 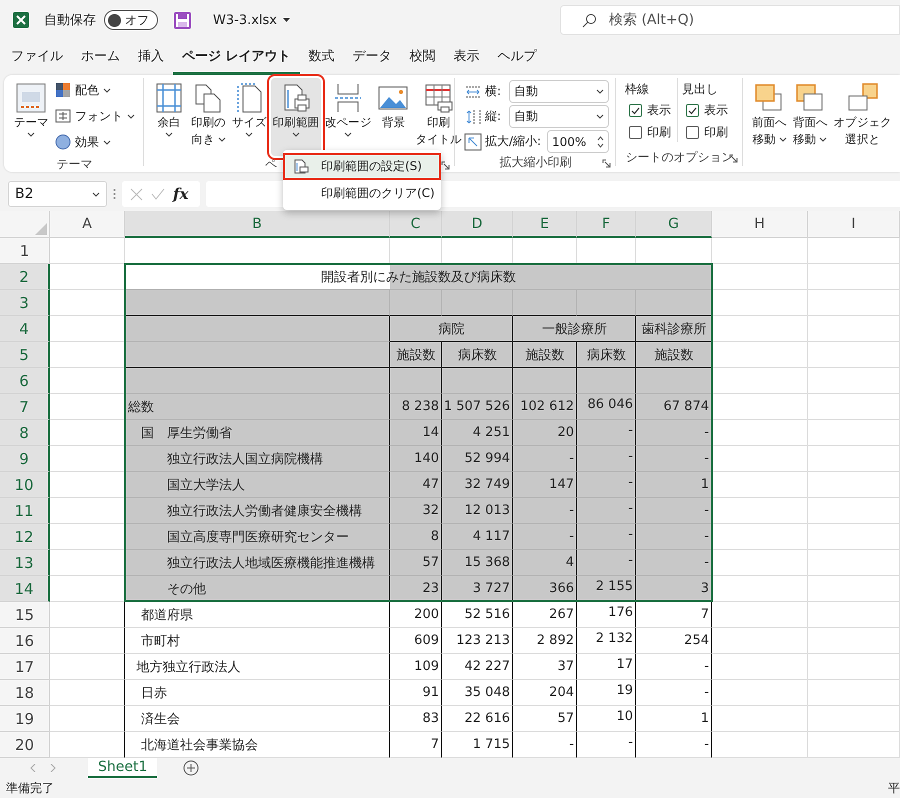 What do you see at coordinates (257, 407) in the screenshot?
I see `table-cell: 総数` at bounding box center [257, 407].